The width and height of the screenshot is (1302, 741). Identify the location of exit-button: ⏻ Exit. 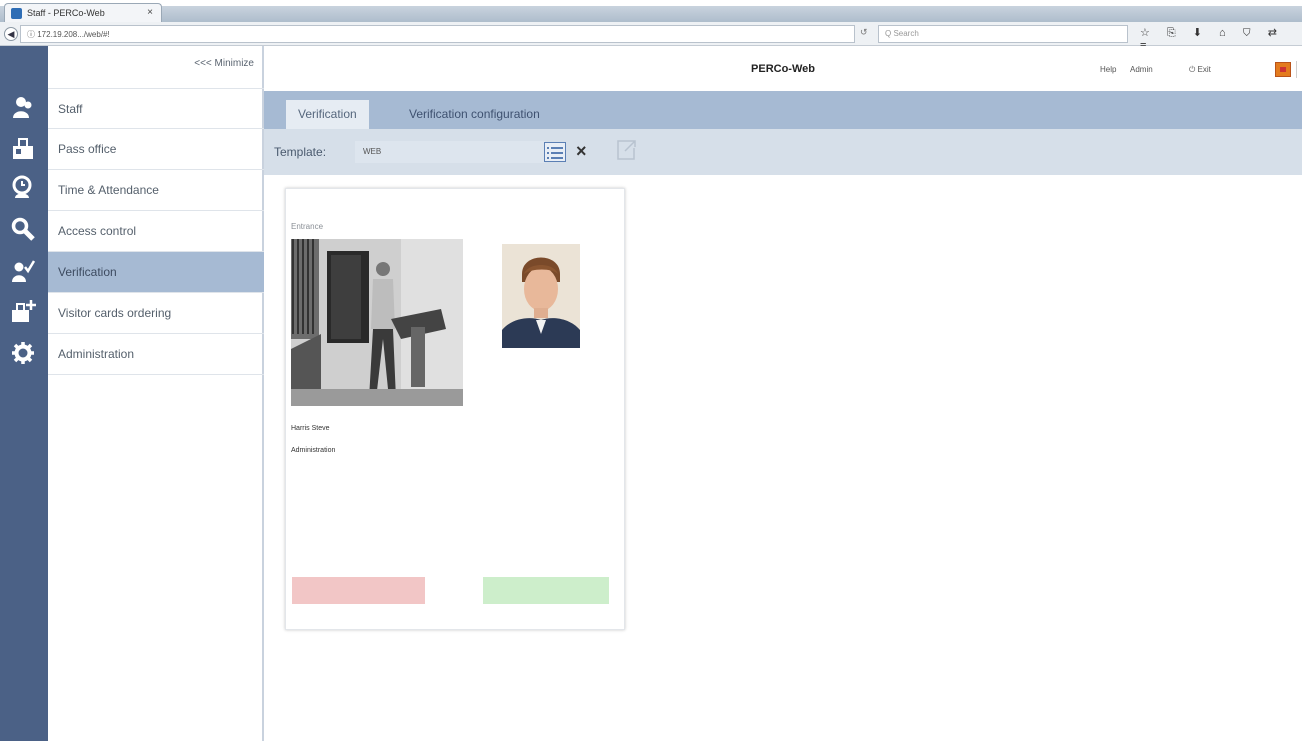
(1200, 70).